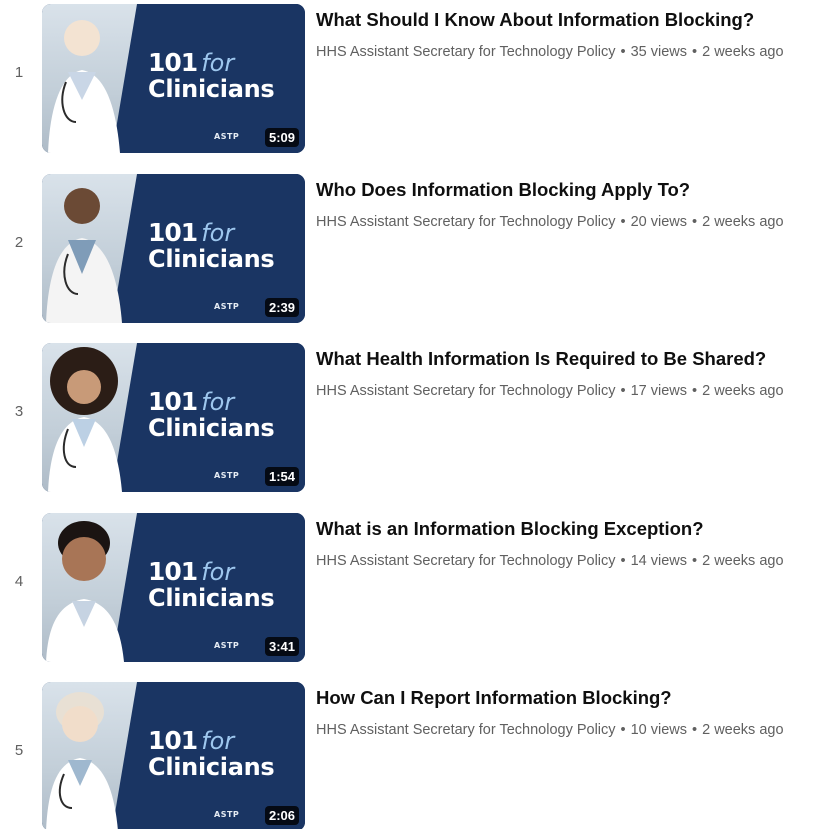 This screenshot has width=824, height=829. What do you see at coordinates (569, 190) in the screenshot?
I see `video-title: Who Does Information Blocking Apply To?` at bounding box center [569, 190].